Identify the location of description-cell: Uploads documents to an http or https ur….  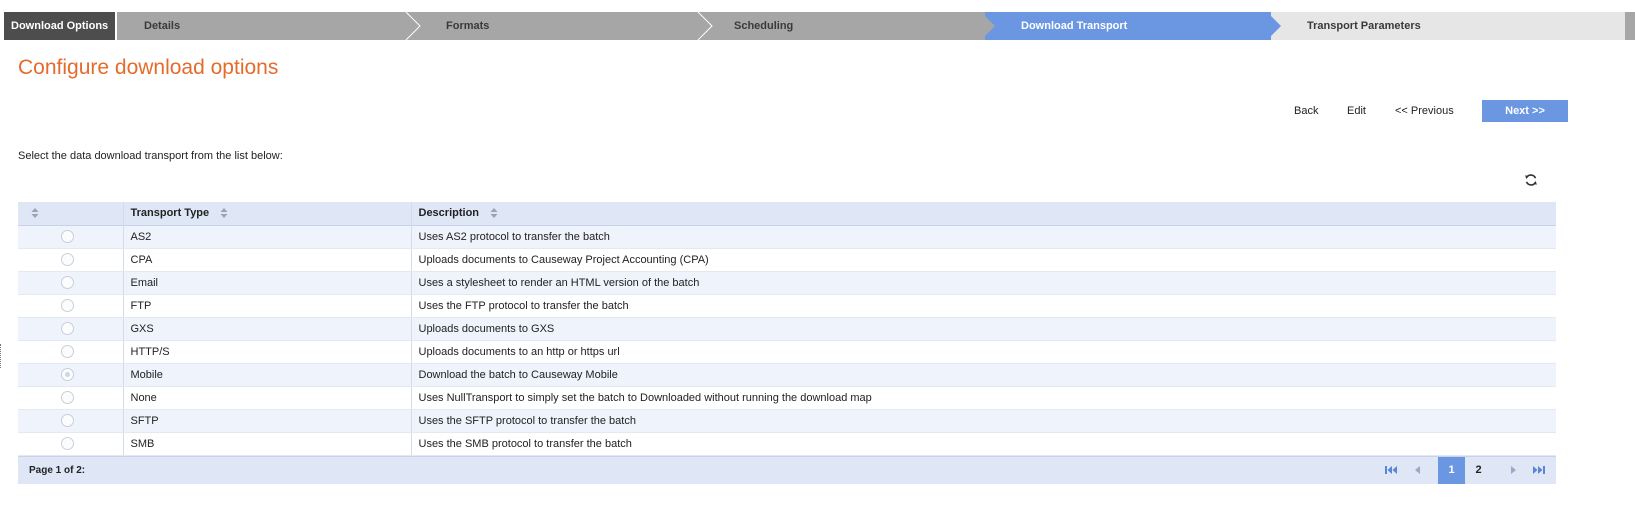
(983, 352).